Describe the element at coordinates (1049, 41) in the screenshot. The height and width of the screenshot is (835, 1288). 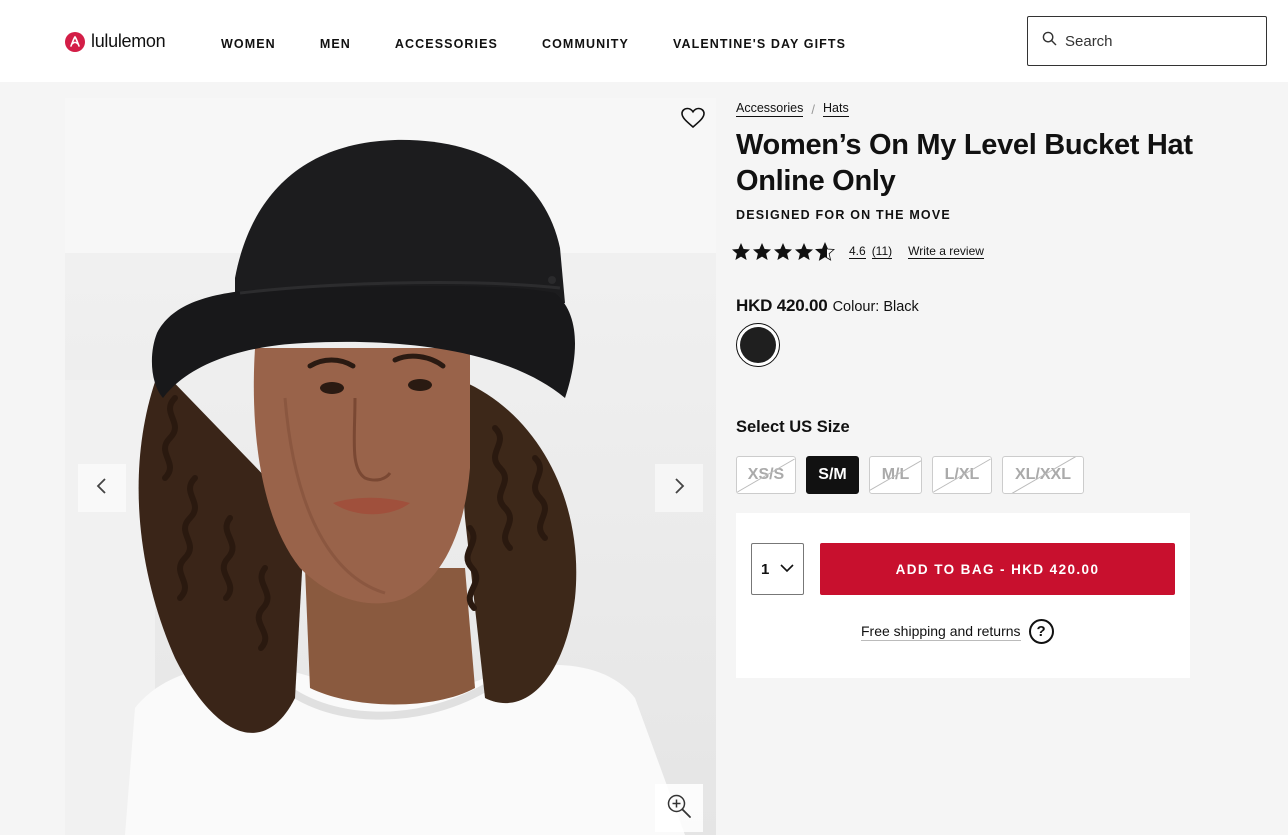
I see `search-icon` at that location.